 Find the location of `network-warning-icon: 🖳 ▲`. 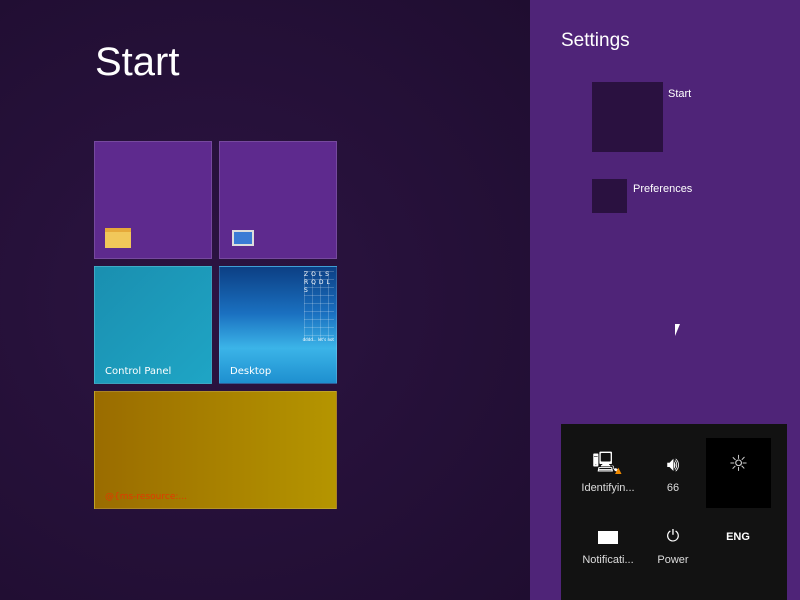

network-warning-icon: 🖳 ▲ is located at coordinates (608, 464).